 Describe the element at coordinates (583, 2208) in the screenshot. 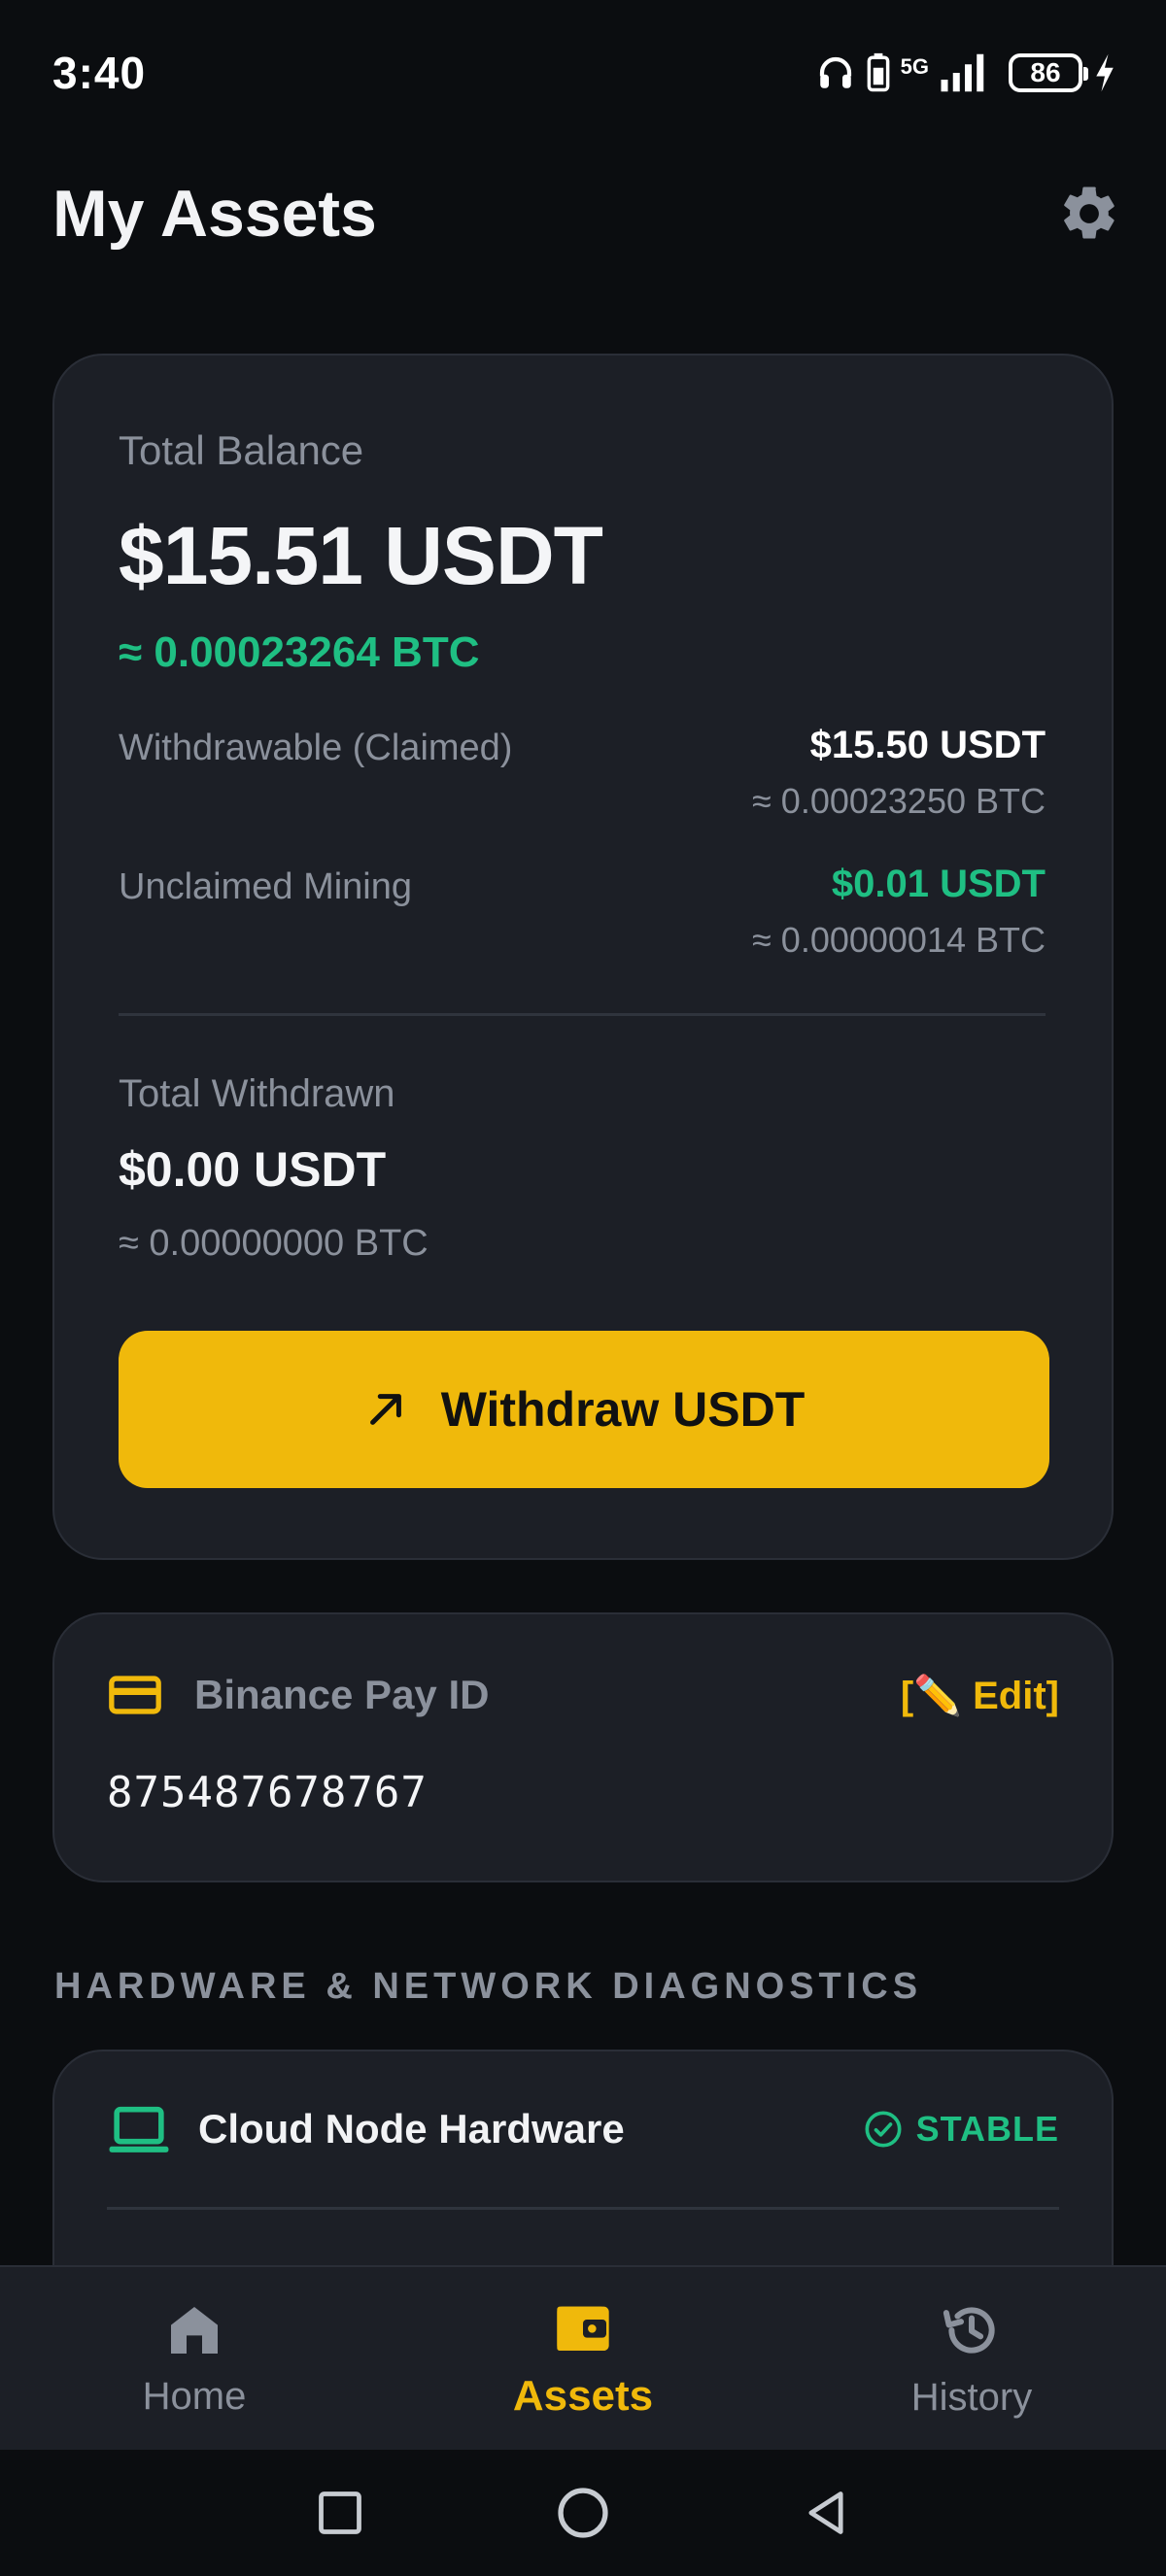

I see `hardware-divider` at that location.